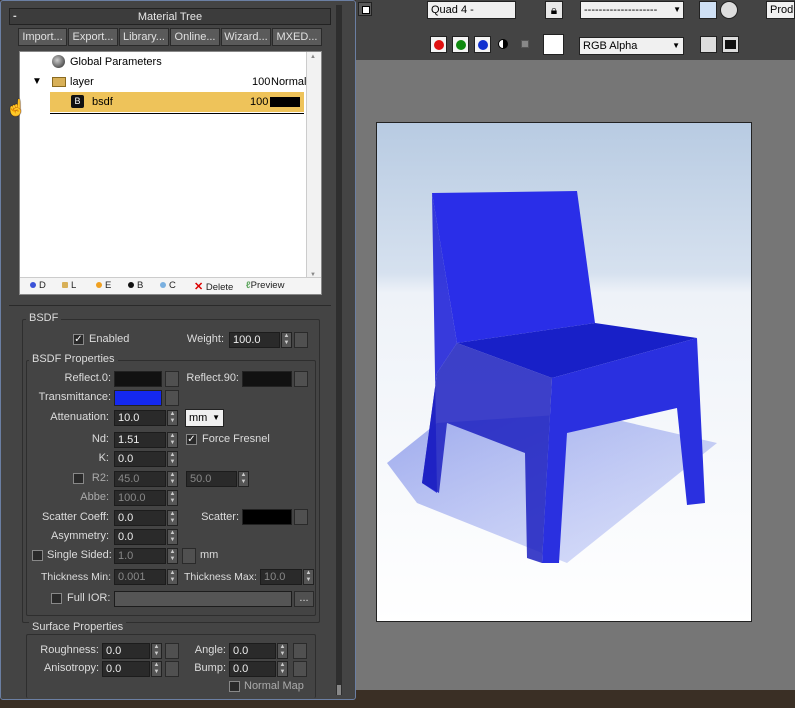  Describe the element at coordinates (365, 9) in the screenshot. I see `window-icon` at that location.